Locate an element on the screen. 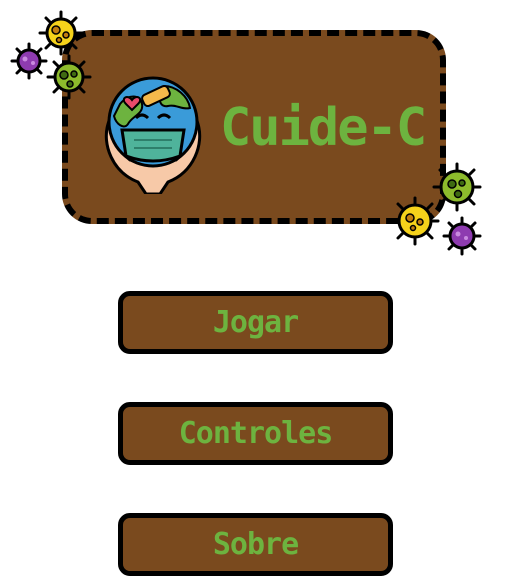 This screenshot has height=578, width=509. yellow-virus-icon is located at coordinates (415, 221).